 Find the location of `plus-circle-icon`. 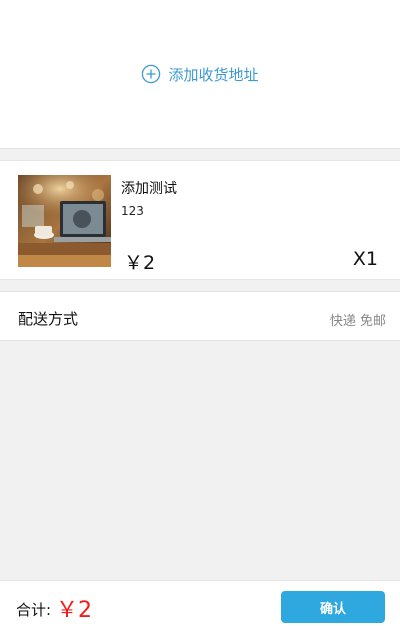

plus-circle-icon is located at coordinates (151, 74).